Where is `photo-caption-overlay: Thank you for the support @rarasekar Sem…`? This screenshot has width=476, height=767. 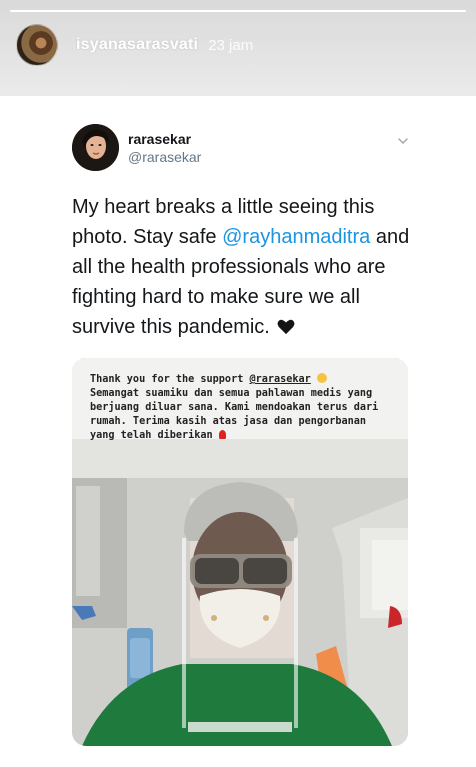
photo-caption-overlay: Thank you for the support @rarasekar Sem… is located at coordinates (240, 399).